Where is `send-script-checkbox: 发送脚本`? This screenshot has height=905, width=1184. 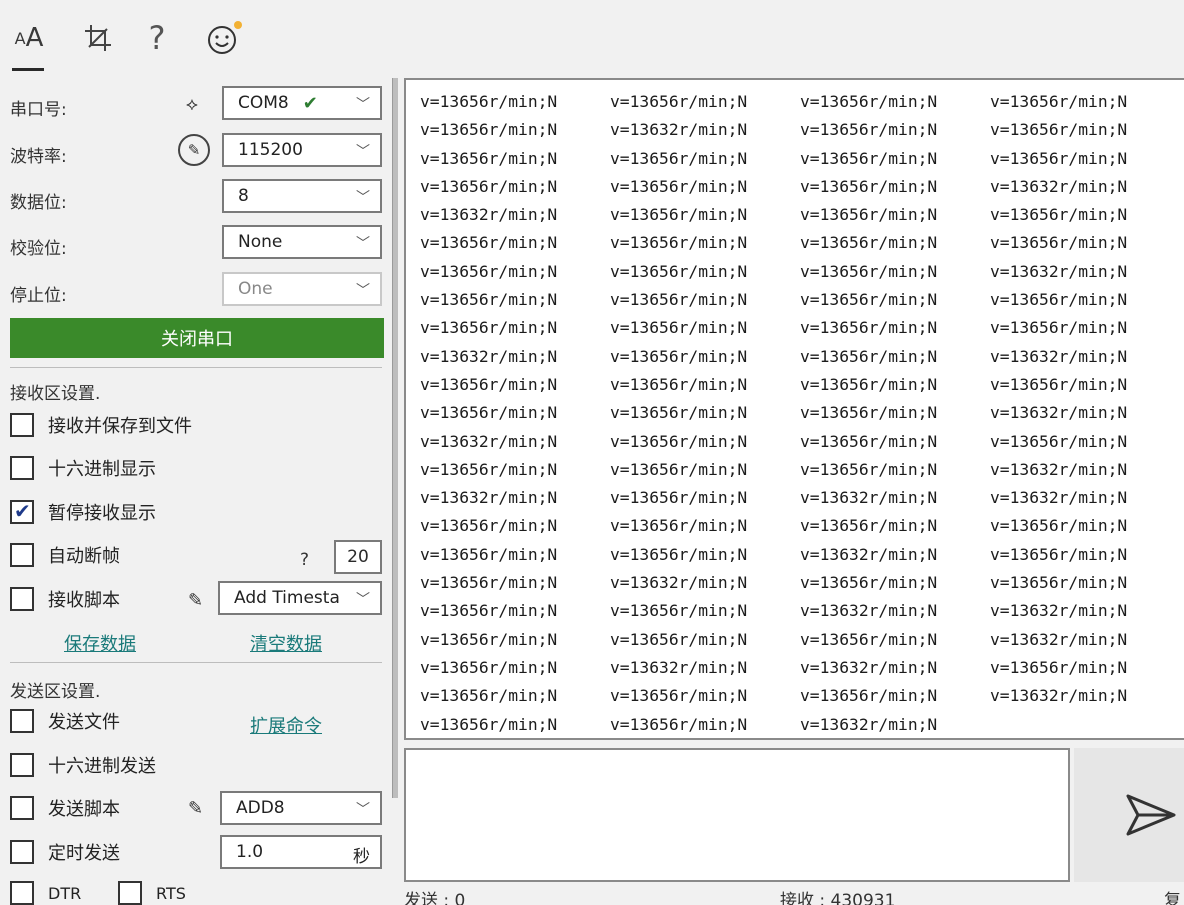
send-script-checkbox: 发送脚本 is located at coordinates (65, 808).